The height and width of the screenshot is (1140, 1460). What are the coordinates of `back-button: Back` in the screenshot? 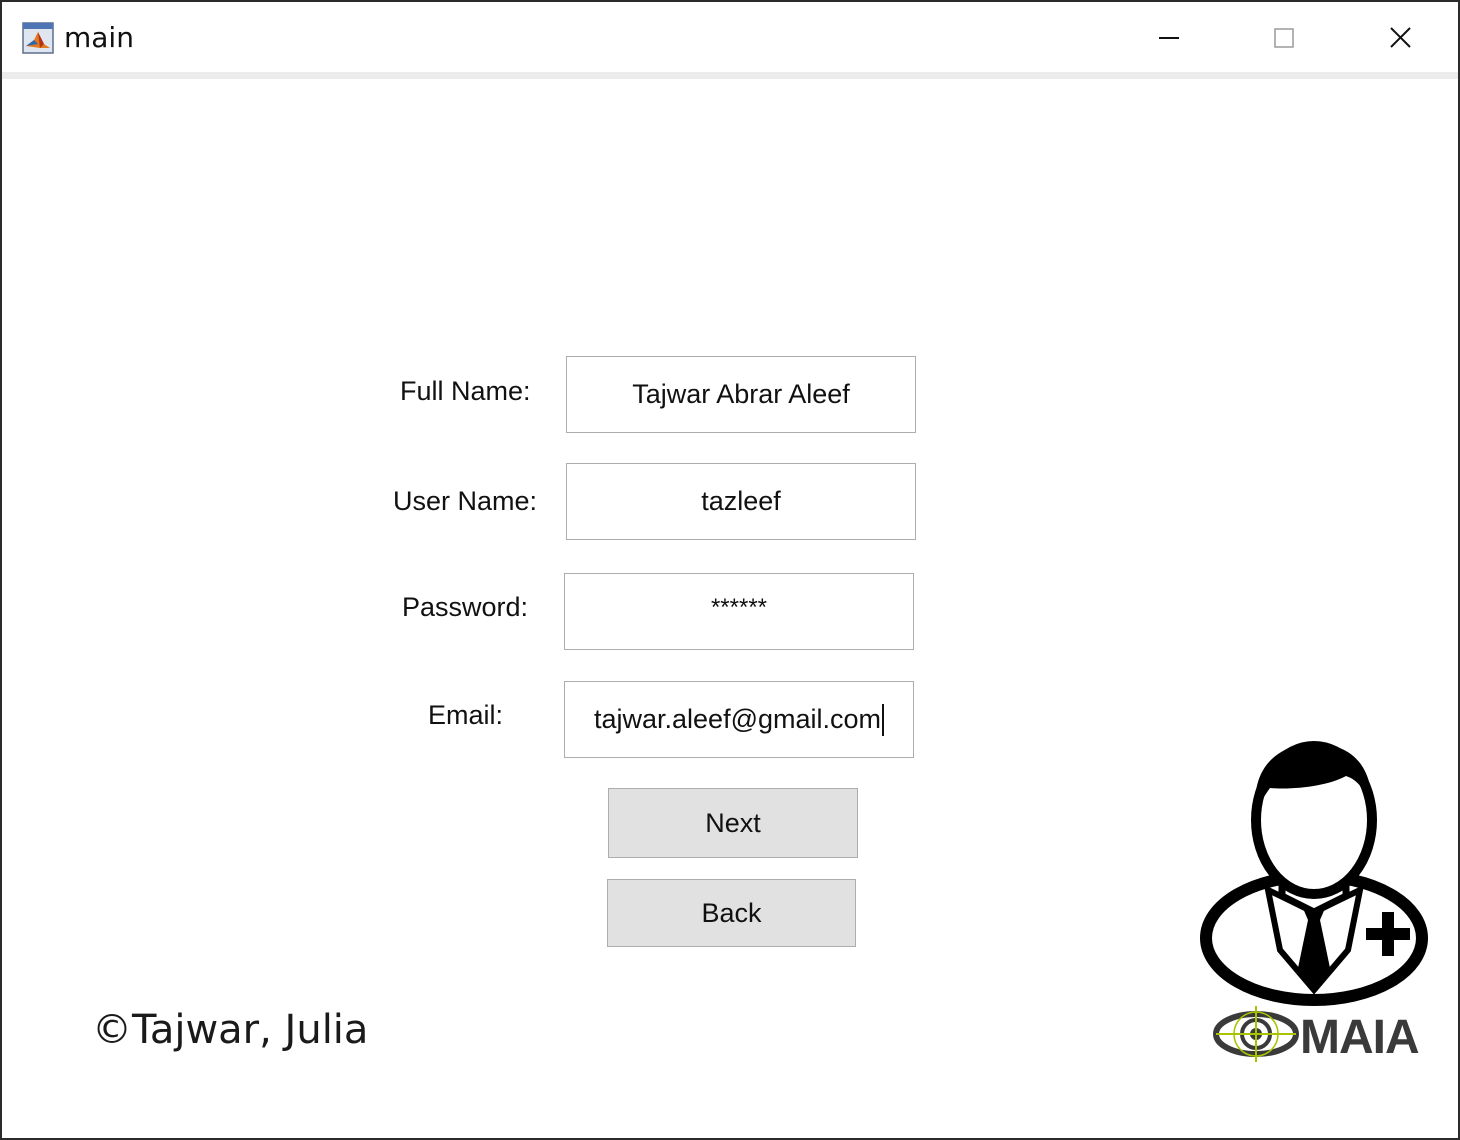 It's located at (731, 913).